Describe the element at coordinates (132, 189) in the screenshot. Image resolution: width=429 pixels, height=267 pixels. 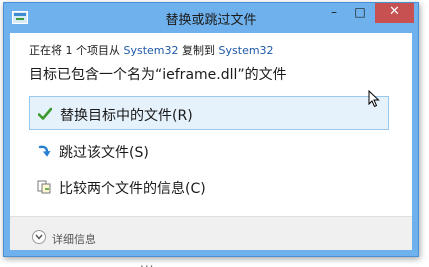
I see `compare-files-label: 比较两个文件的信息(C)` at that location.